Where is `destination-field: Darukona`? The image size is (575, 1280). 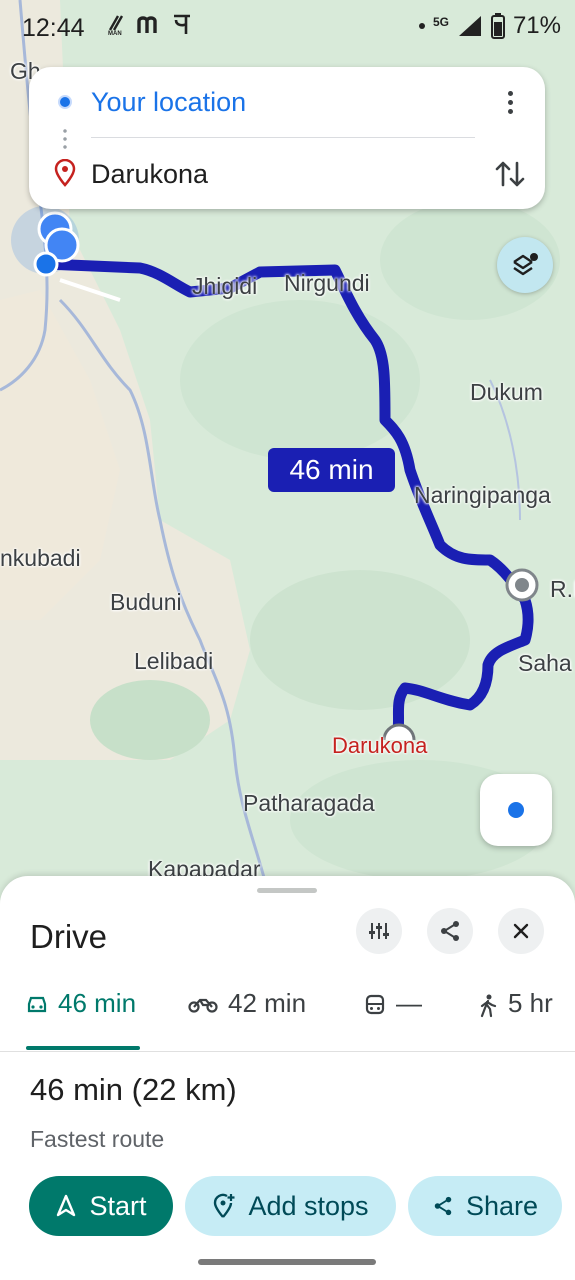 destination-field: Darukona is located at coordinates (149, 174).